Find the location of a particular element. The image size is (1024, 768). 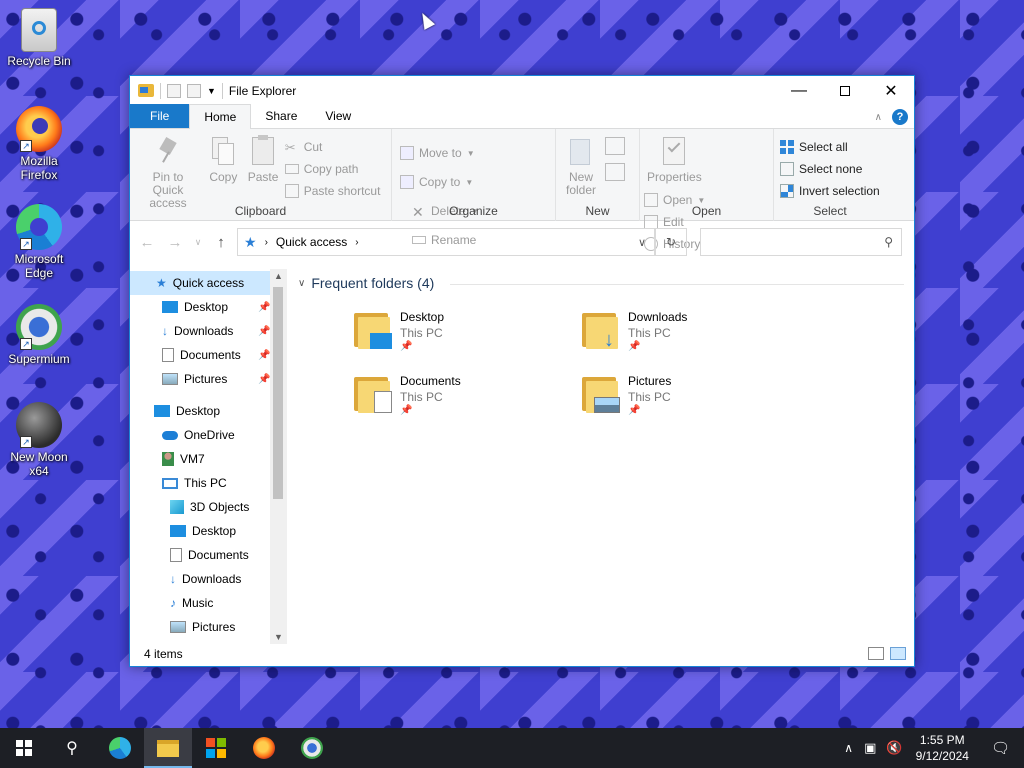

new-item-icon is located at coordinates (615, 146).